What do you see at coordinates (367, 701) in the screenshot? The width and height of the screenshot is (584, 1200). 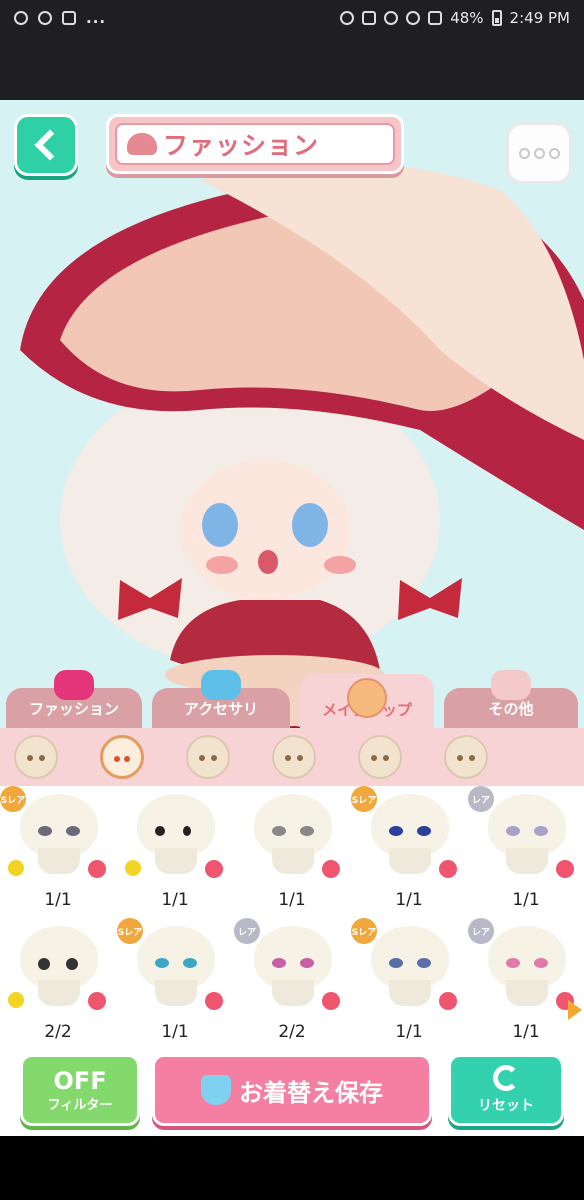 I see `tab-makeup: メイクアップ` at bounding box center [367, 701].